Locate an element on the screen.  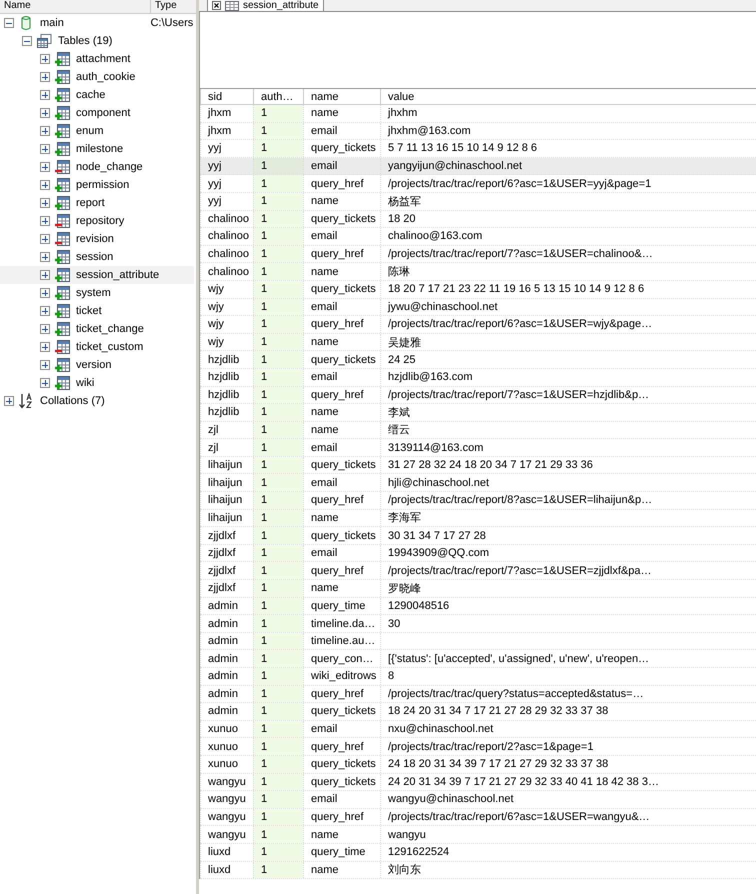
tree-item: milestone is located at coordinates (73, 149).